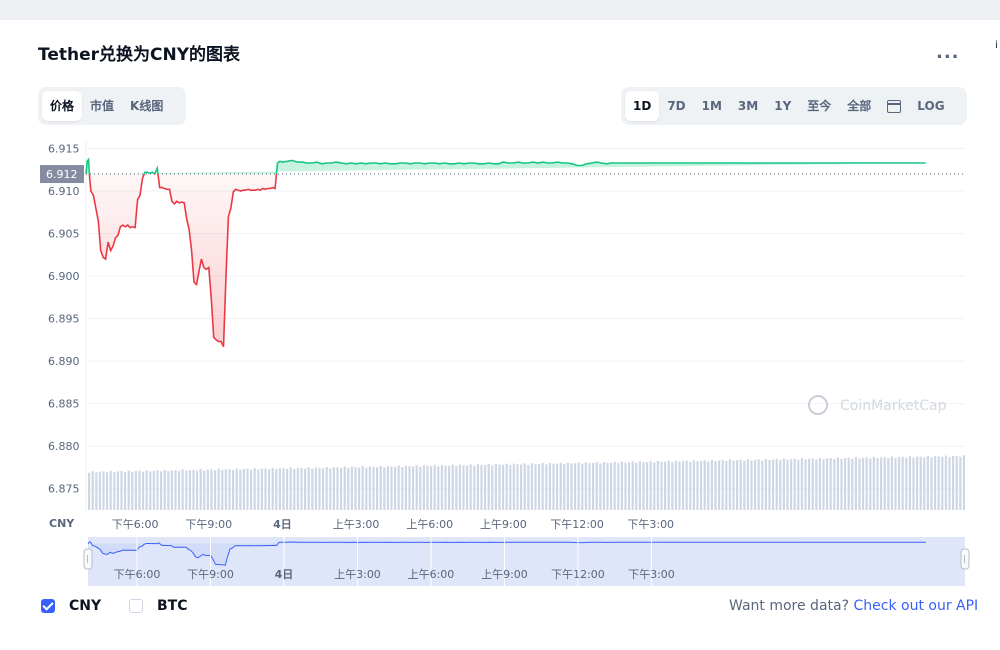  What do you see at coordinates (62, 174) in the screenshot?
I see `baseline-label: 6.912` at bounding box center [62, 174].